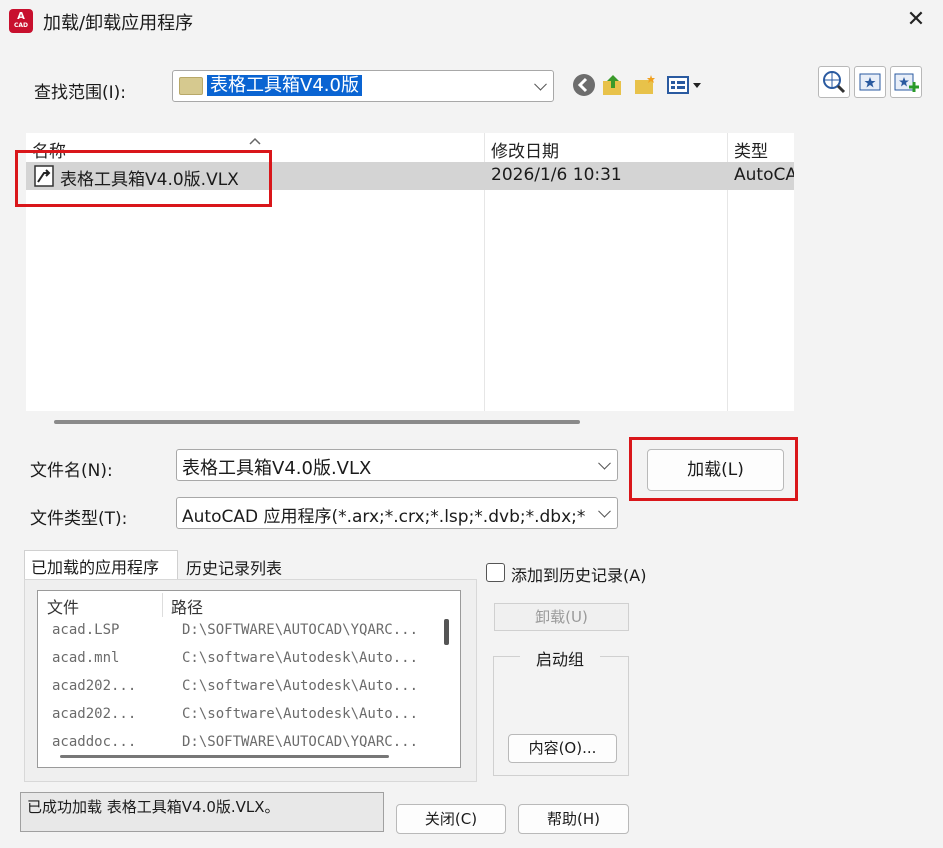  I want to click on highlight-box-load, so click(713, 469).